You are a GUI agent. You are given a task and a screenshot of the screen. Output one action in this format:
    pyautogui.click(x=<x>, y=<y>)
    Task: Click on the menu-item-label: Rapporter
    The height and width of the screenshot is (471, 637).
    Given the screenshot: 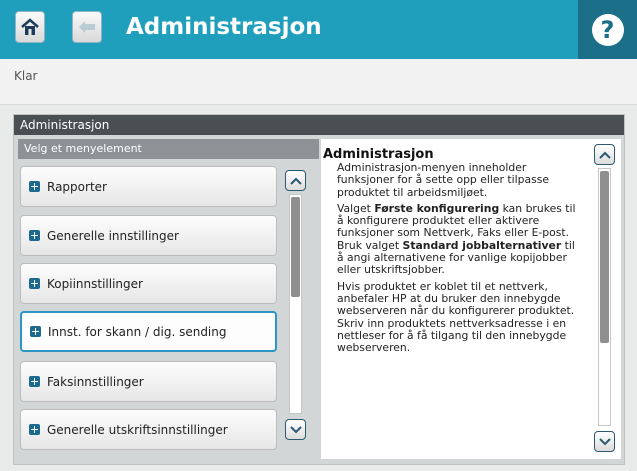 What is the action you would take?
    pyautogui.click(x=77, y=186)
    